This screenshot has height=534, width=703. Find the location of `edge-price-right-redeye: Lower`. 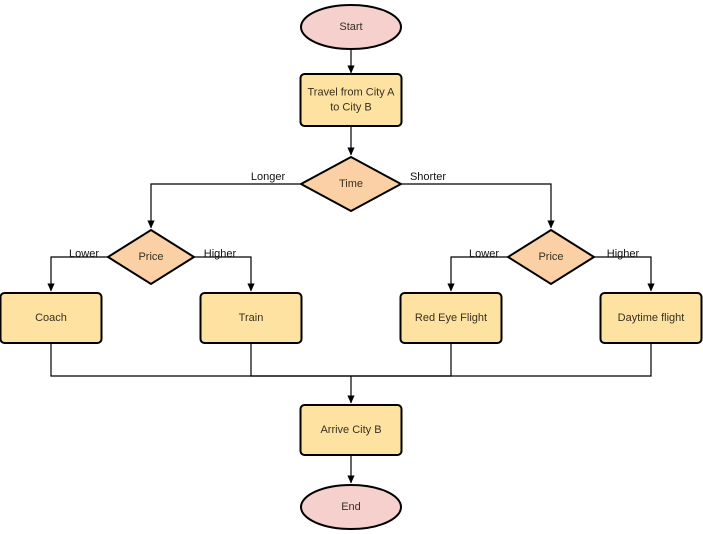

edge-price-right-redeye: Lower is located at coordinates (477, 270).